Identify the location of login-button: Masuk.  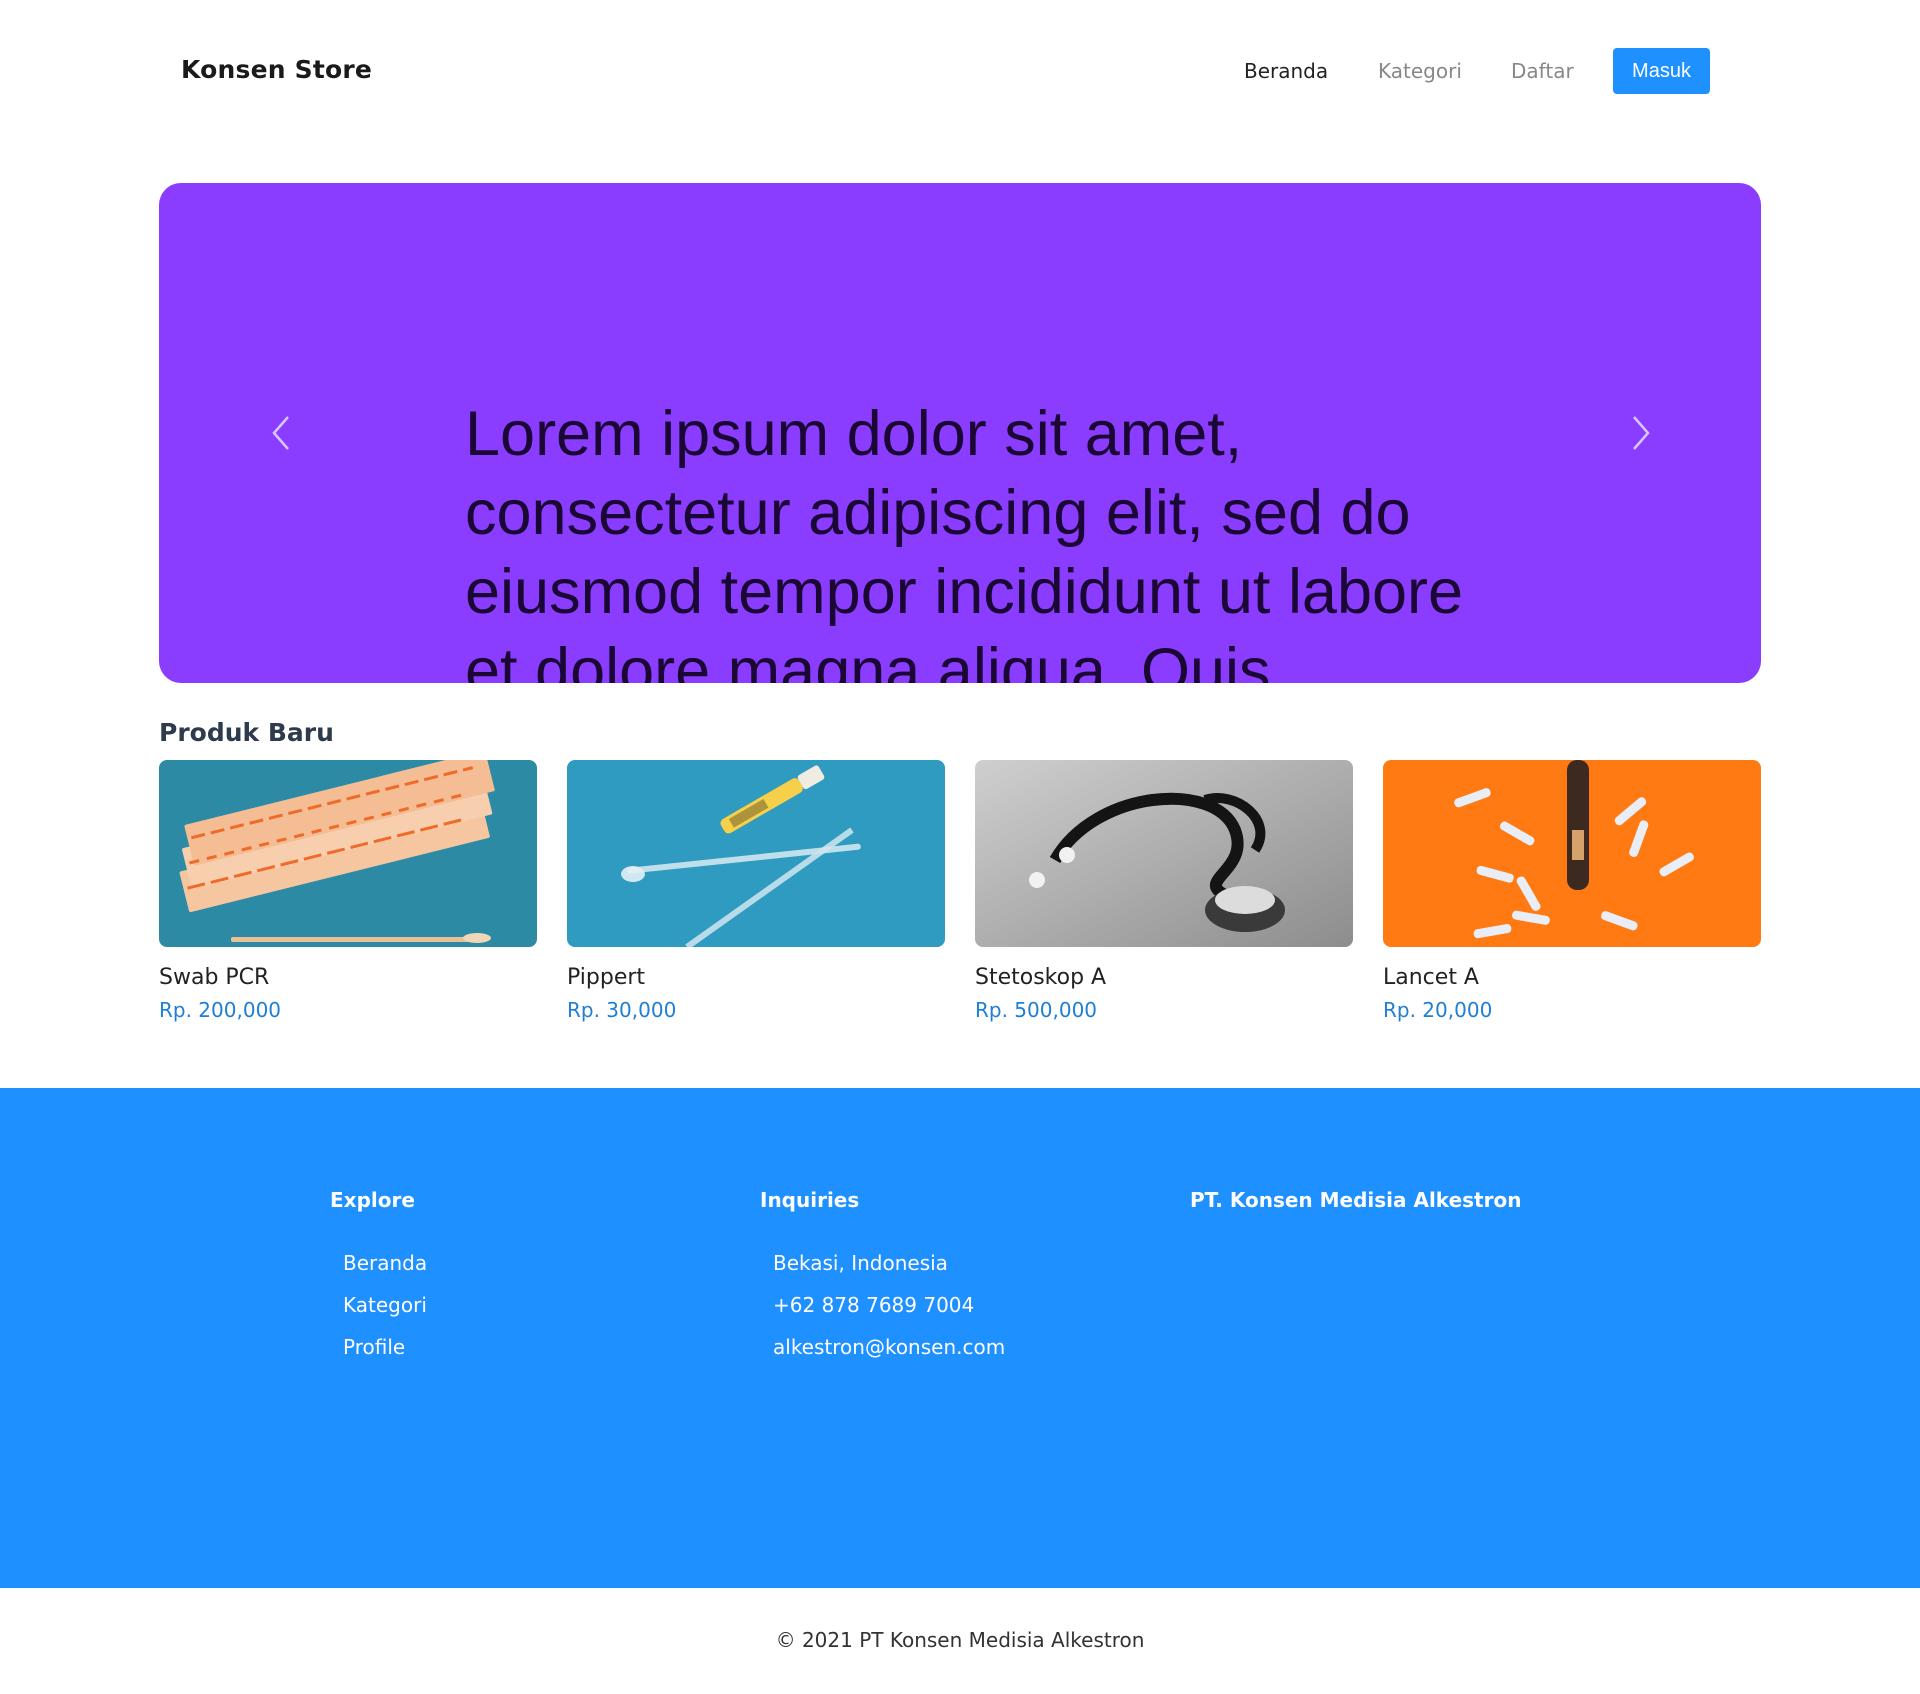
(1661, 71).